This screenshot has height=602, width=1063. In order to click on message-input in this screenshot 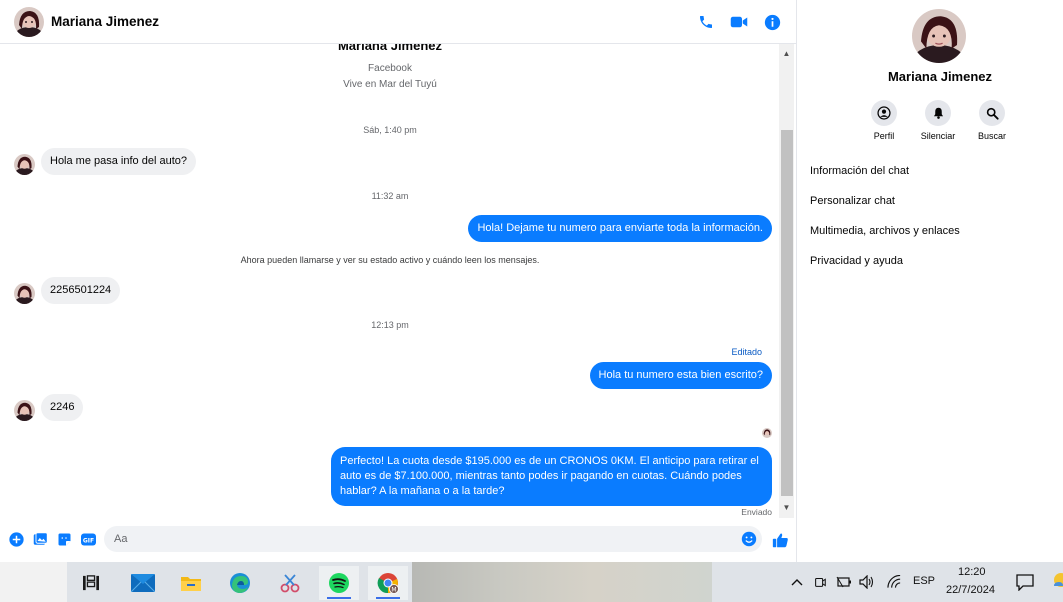, I will do `click(433, 539)`.